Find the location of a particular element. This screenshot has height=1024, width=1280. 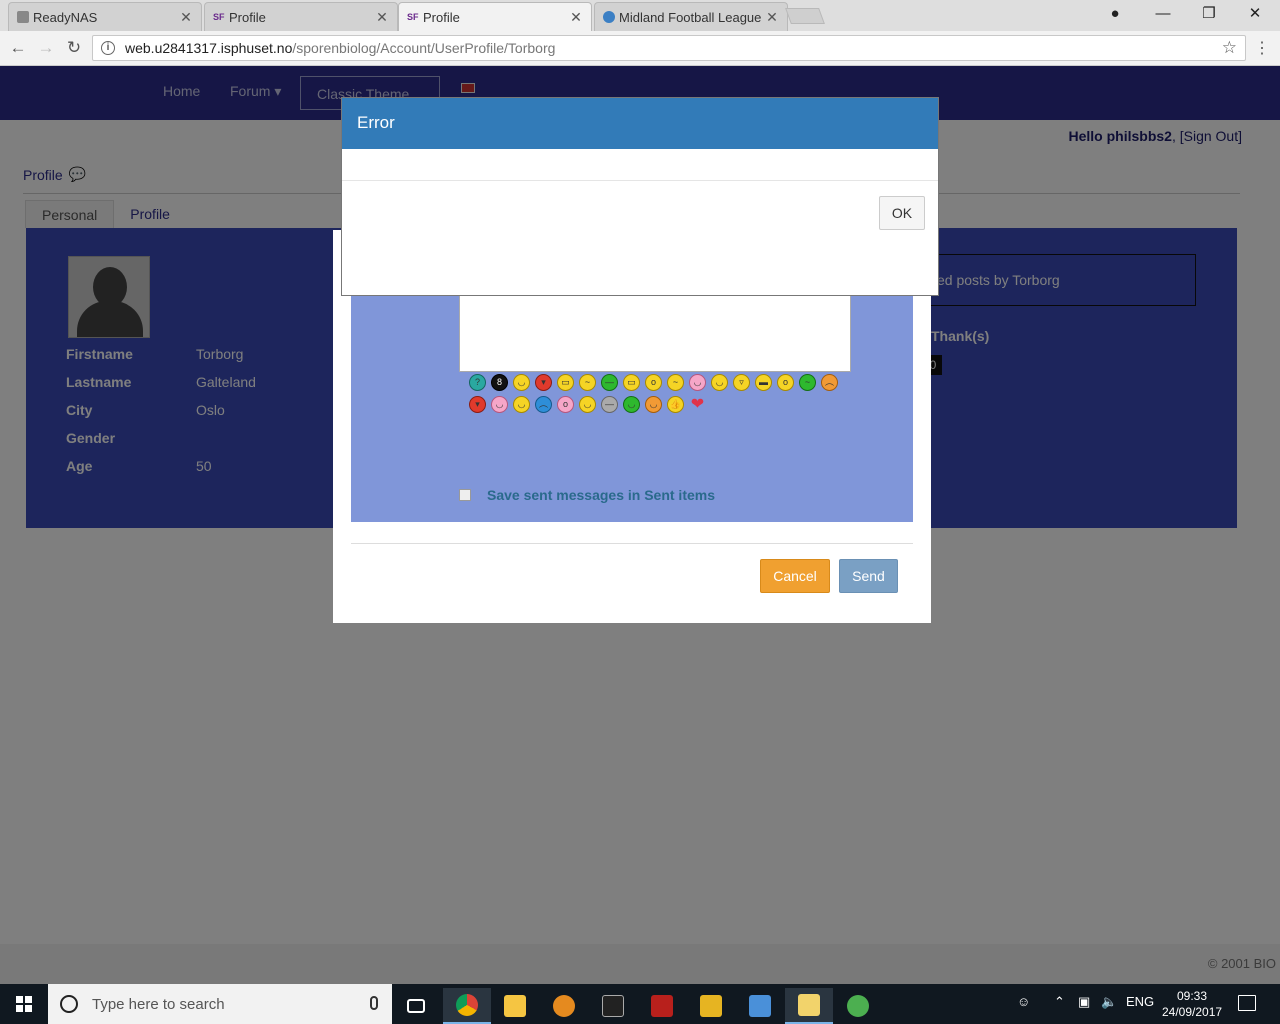

rolleyes-smiley-icon: ◡ is located at coordinates (587, 404).